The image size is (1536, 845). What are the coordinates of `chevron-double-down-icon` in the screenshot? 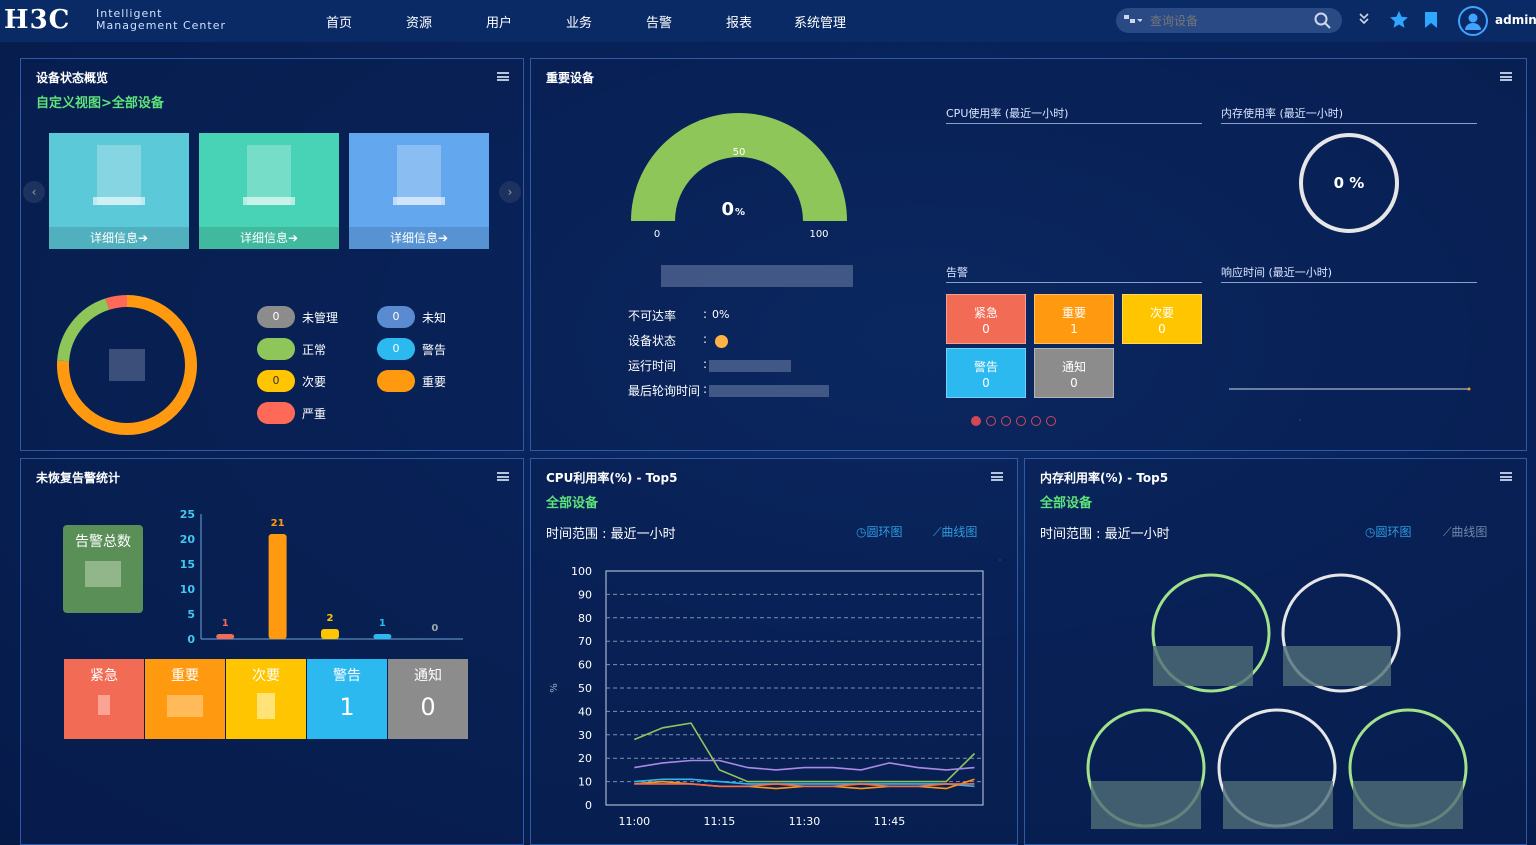 It's located at (1364, 19).